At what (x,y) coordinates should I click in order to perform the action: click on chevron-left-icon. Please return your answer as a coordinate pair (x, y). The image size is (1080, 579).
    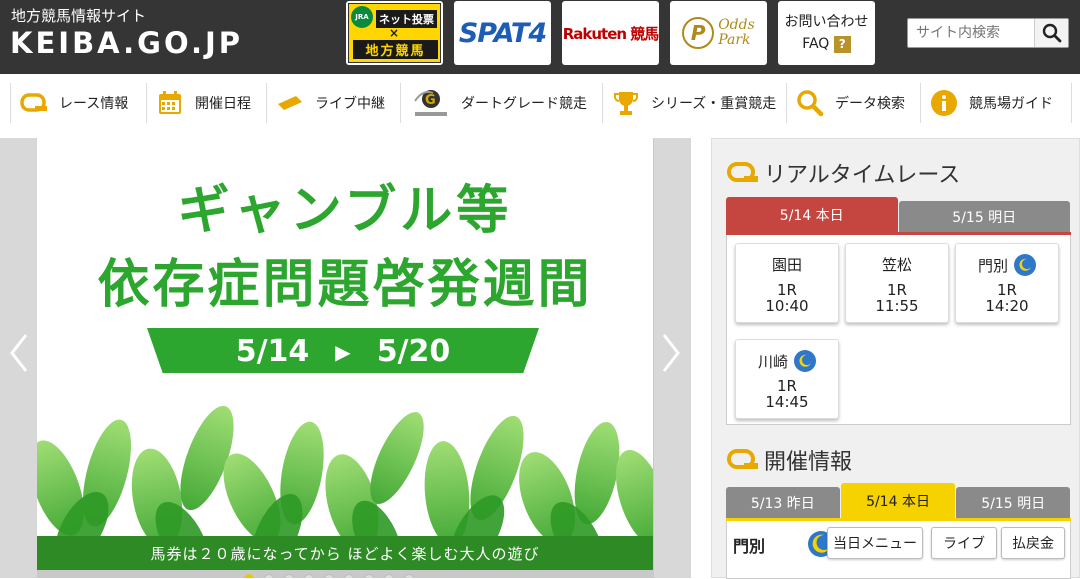
    Looking at the image, I should click on (19, 353).